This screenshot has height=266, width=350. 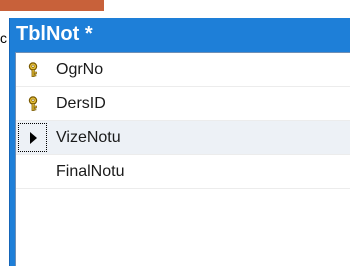 What do you see at coordinates (52, 5) in the screenshot?
I see `background-tab` at bounding box center [52, 5].